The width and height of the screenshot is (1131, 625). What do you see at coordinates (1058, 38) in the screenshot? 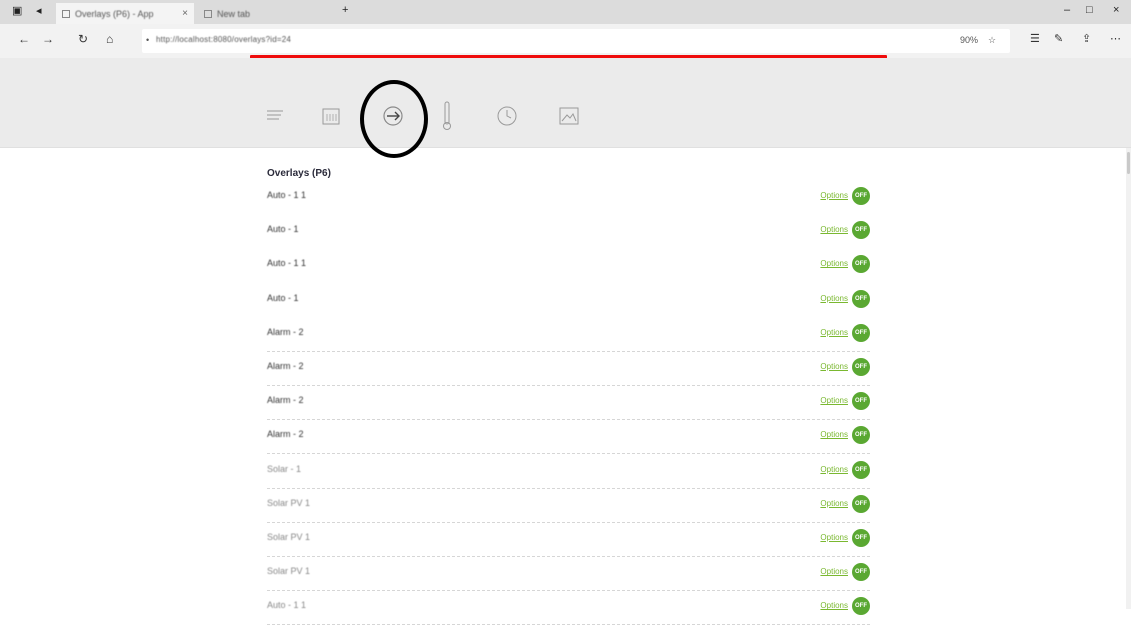
I see `pen-icon: ✎` at bounding box center [1058, 38].